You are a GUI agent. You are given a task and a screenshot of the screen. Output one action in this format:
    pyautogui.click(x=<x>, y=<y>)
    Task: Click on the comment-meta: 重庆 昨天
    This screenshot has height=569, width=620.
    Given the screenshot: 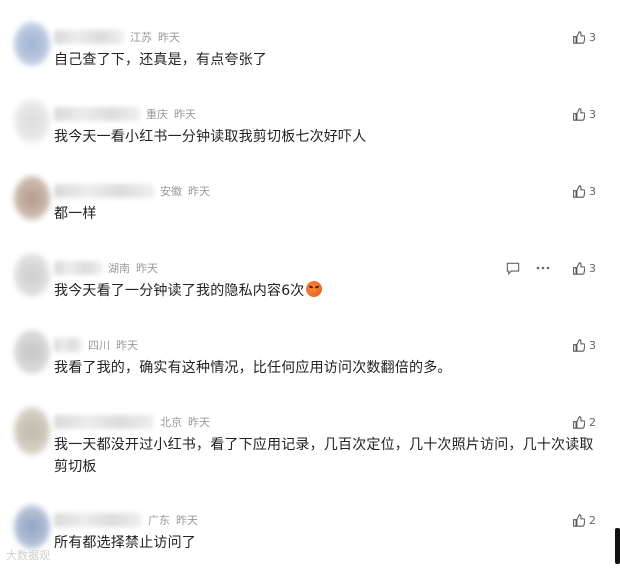 What is the action you would take?
    pyautogui.click(x=125, y=114)
    